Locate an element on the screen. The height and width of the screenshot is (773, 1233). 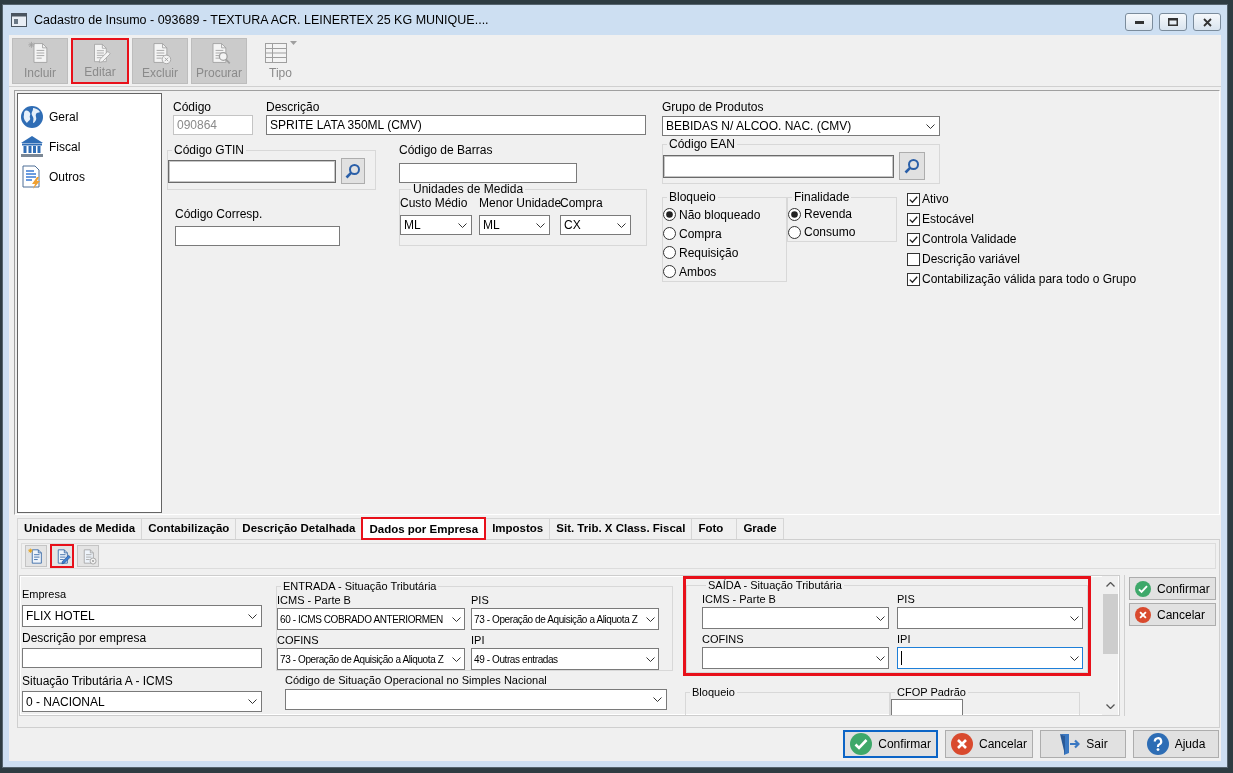
dropdown-field: CX is located at coordinates (595, 225).